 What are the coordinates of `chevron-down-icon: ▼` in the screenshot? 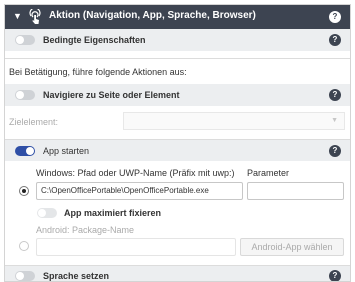 It's located at (334, 120).